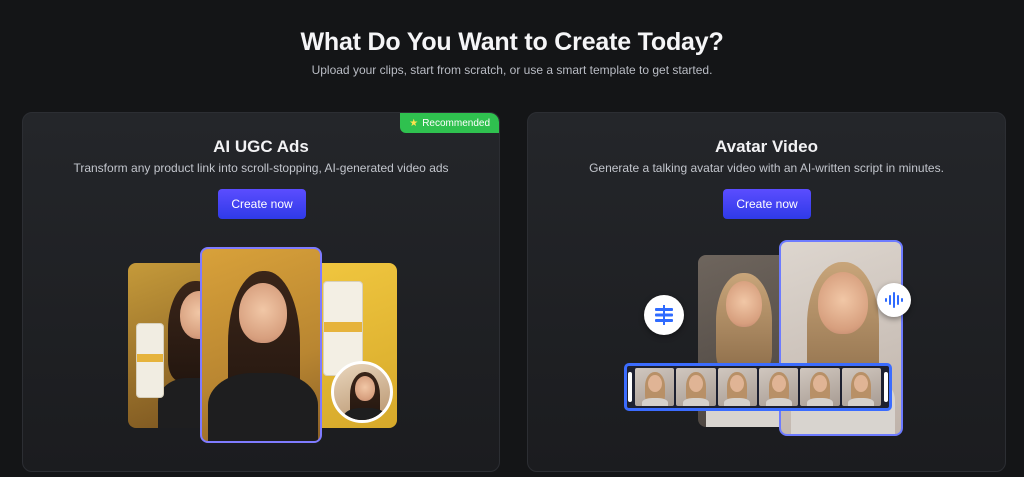 The height and width of the screenshot is (477, 1024). I want to click on ugc-photo-main, so click(261, 345).